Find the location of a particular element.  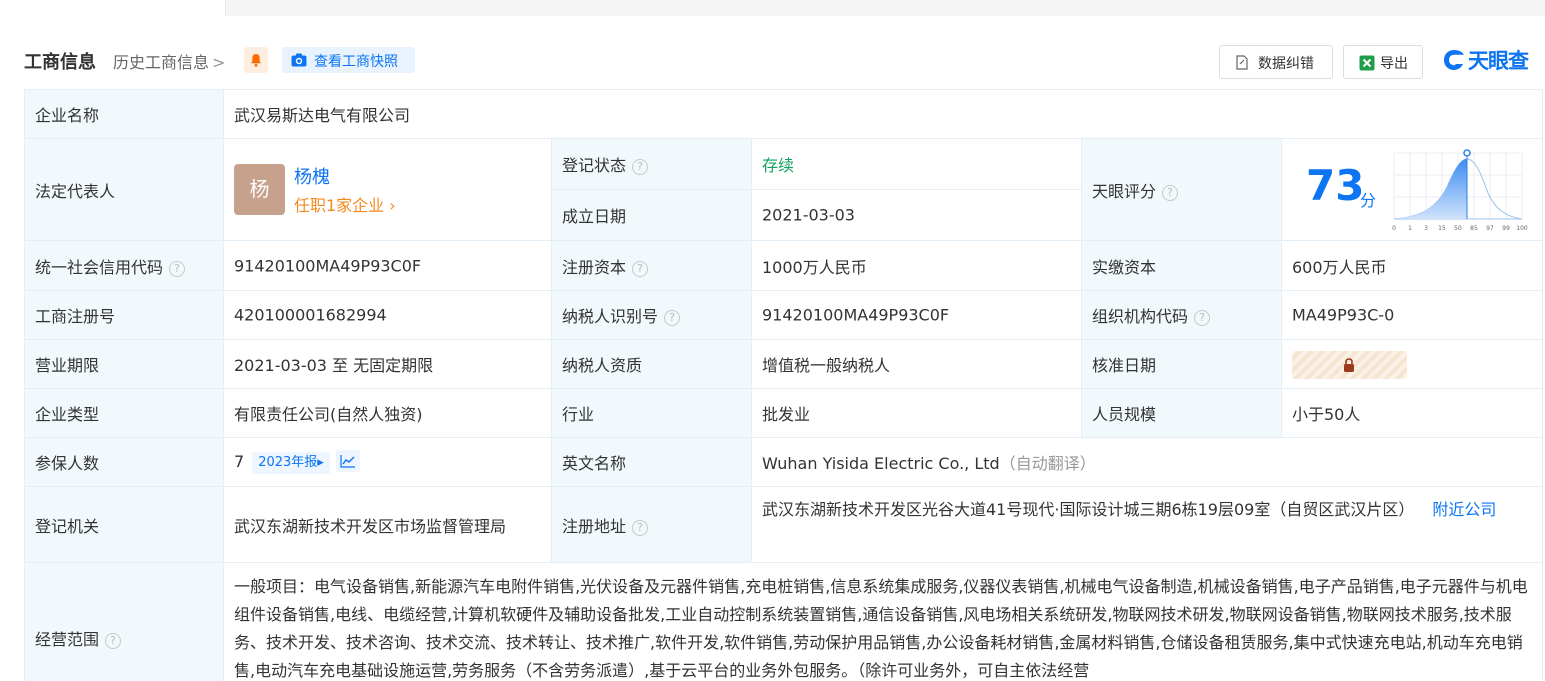

value-text: 武汉易斯达电气有限公司 is located at coordinates (322, 115).